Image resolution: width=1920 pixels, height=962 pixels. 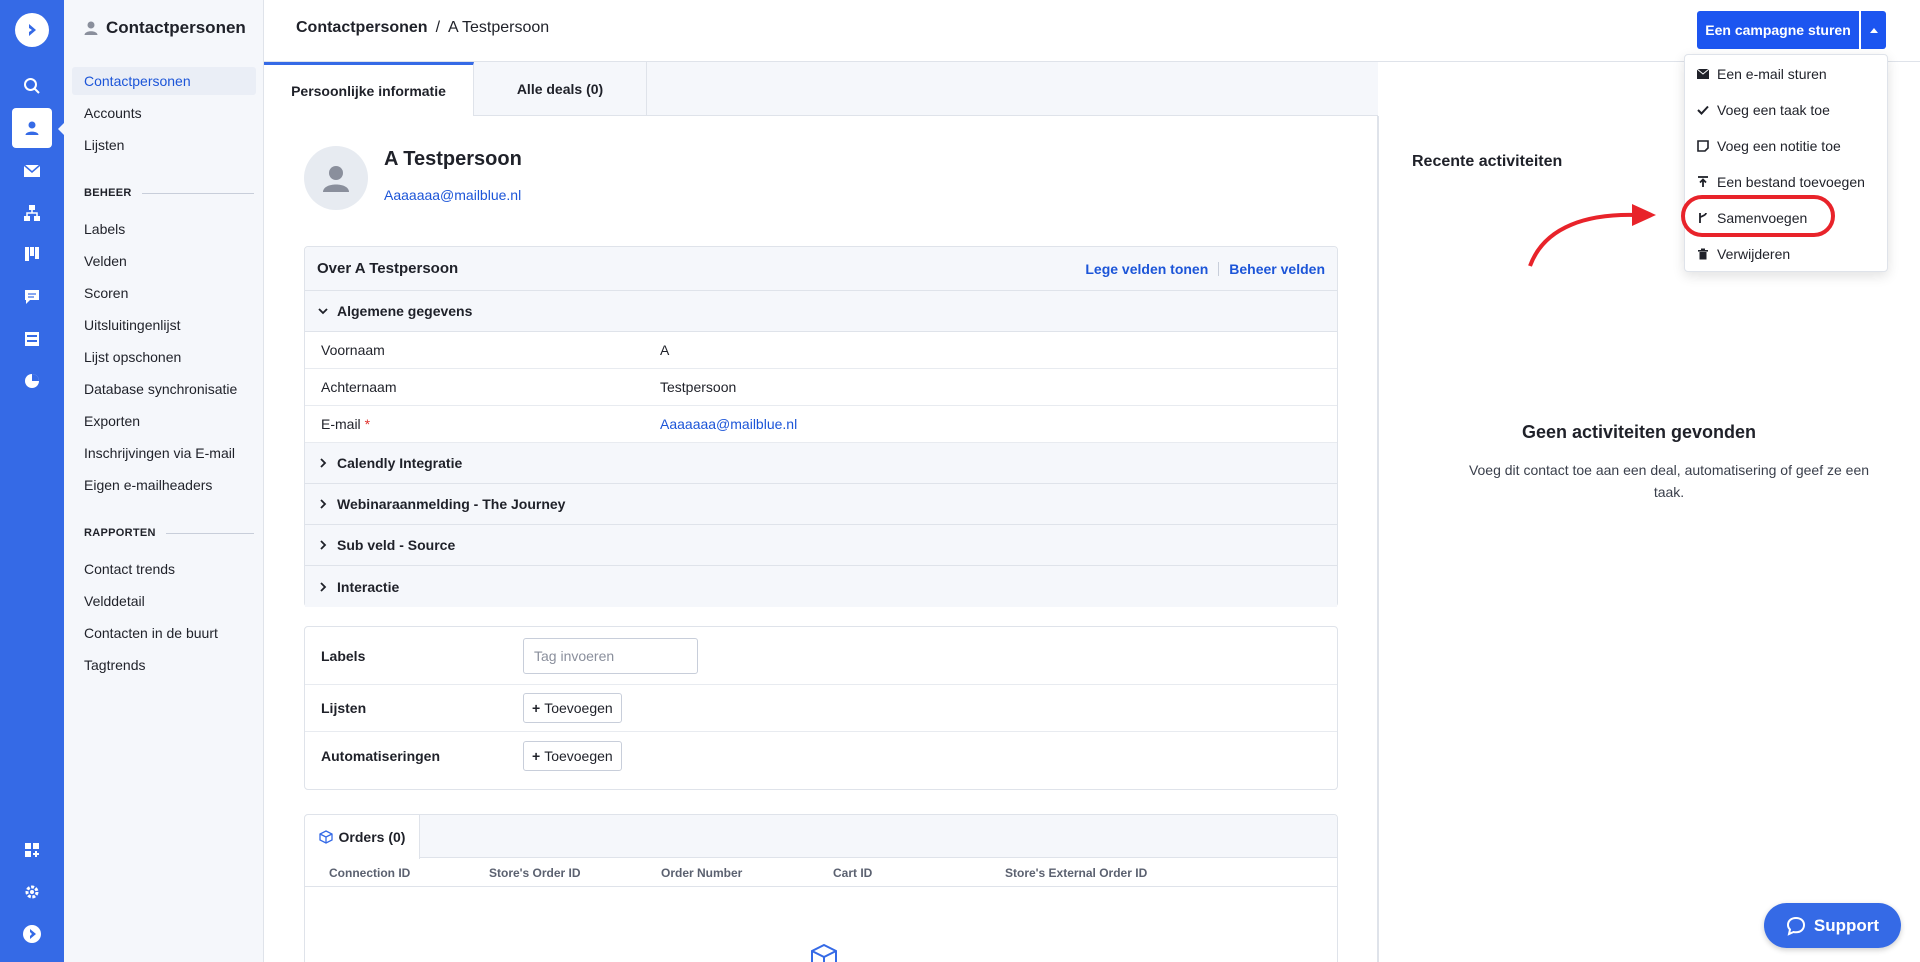 What do you see at coordinates (362, 28) in the screenshot?
I see `breadcrumb-root: Contactpersonen` at bounding box center [362, 28].